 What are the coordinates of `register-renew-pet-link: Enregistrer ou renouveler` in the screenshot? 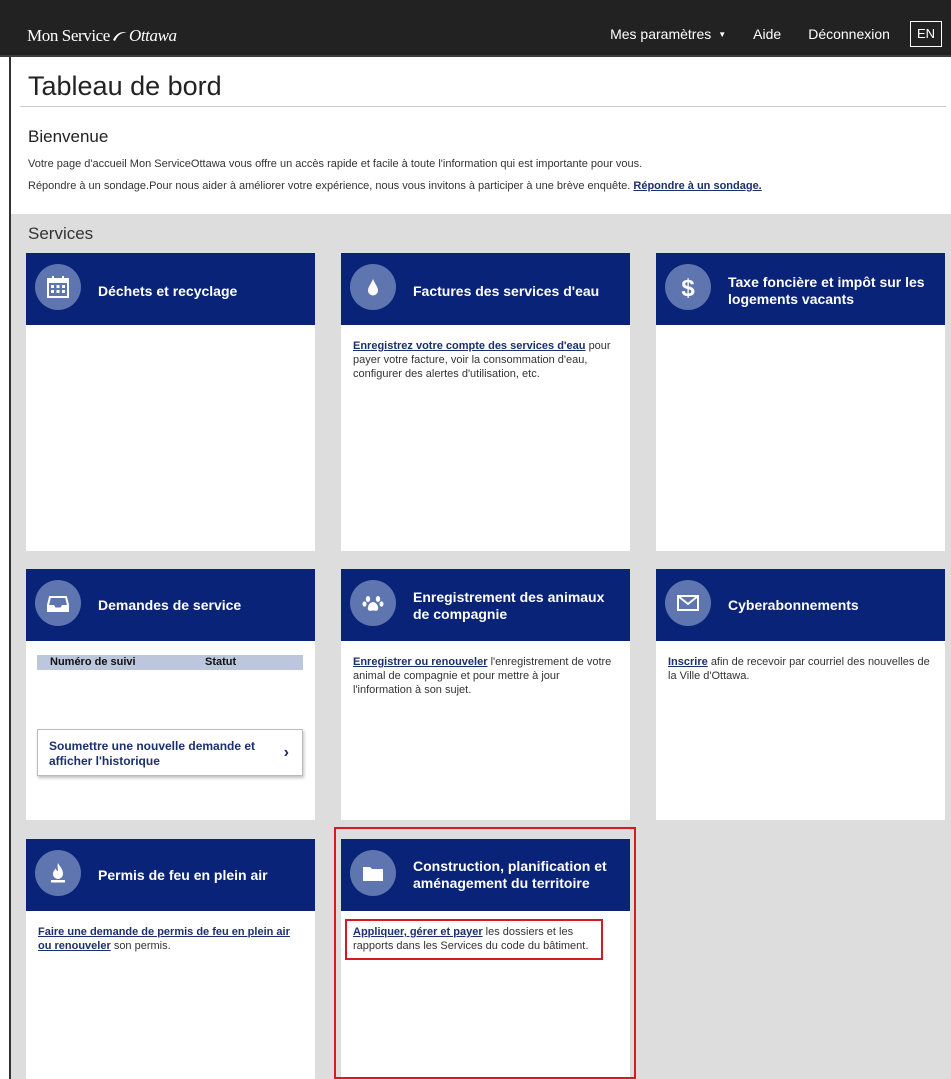 It's located at (420, 662).